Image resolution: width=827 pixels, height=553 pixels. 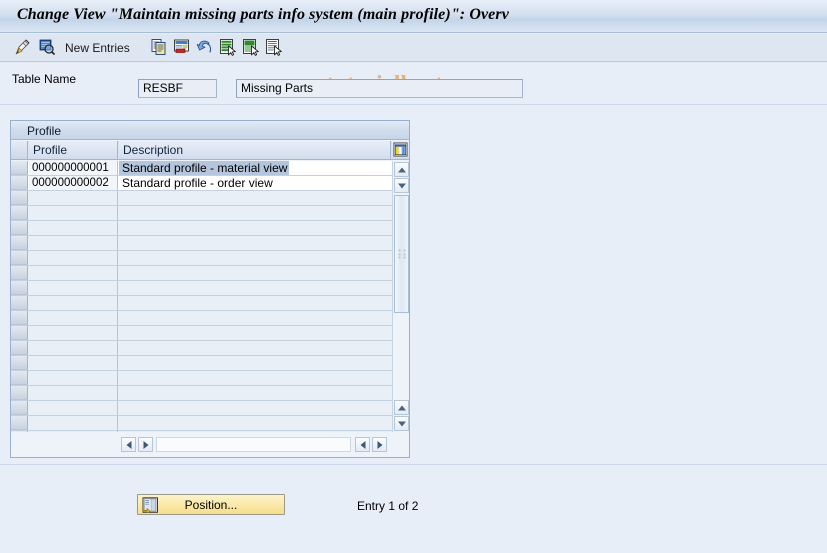 What do you see at coordinates (400, 150) in the screenshot?
I see `table-settings-icon` at bounding box center [400, 150].